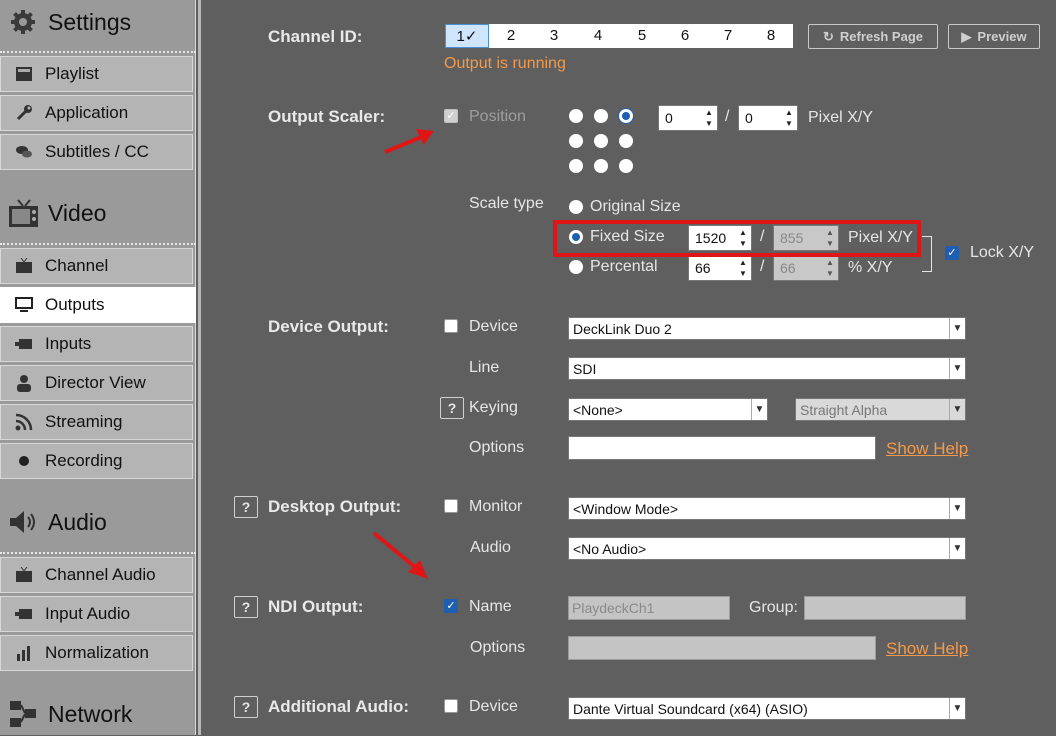 This screenshot has height=736, width=1056. What do you see at coordinates (98, 522) in the screenshot?
I see `section-audio: Audio` at bounding box center [98, 522].